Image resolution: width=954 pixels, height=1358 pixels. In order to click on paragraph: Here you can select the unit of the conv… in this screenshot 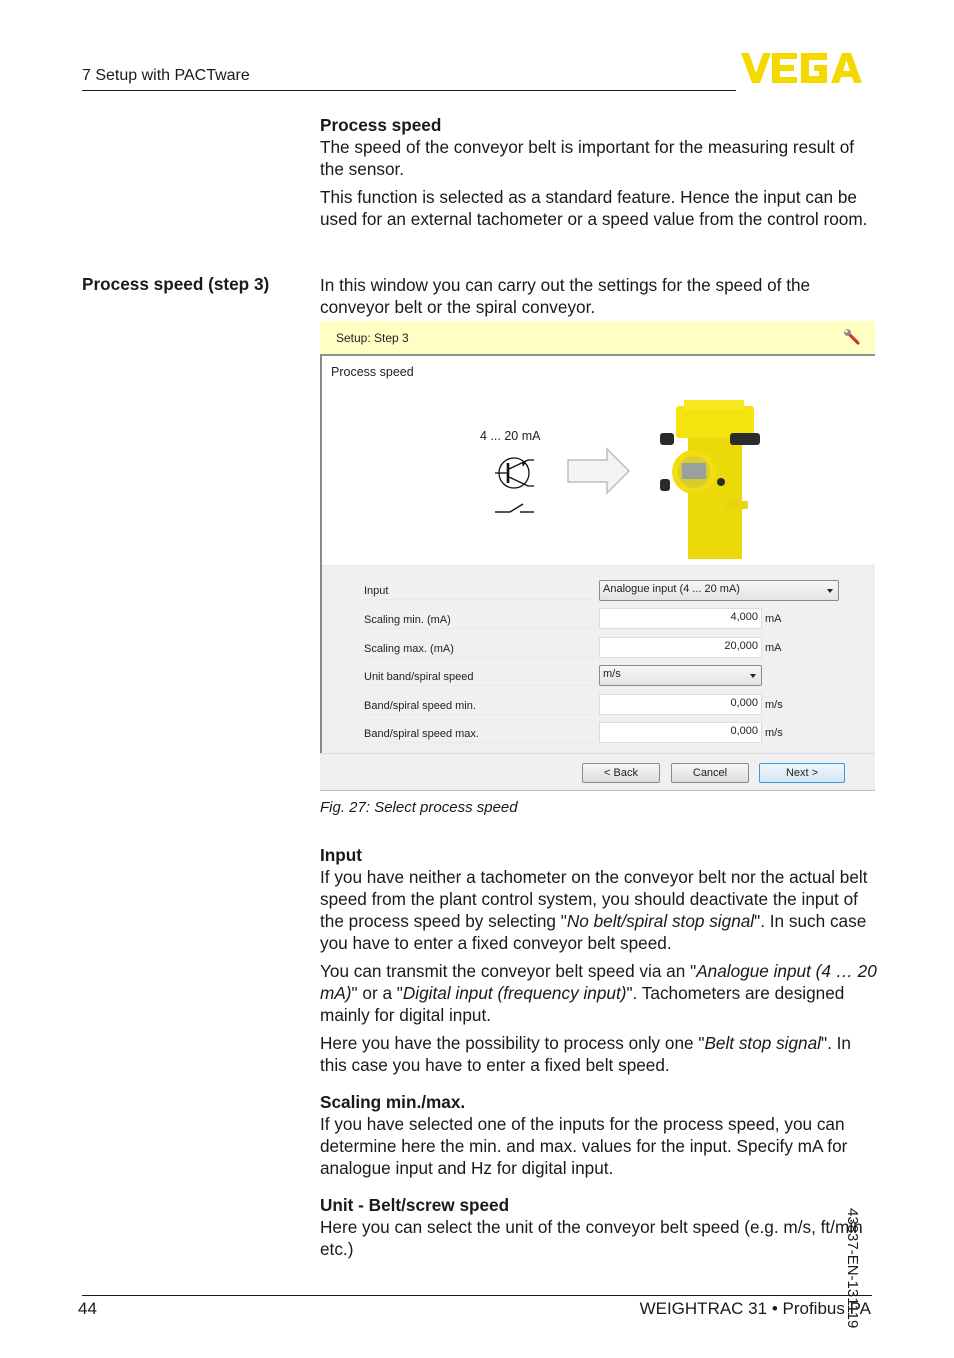, I will do `click(591, 1238)`.